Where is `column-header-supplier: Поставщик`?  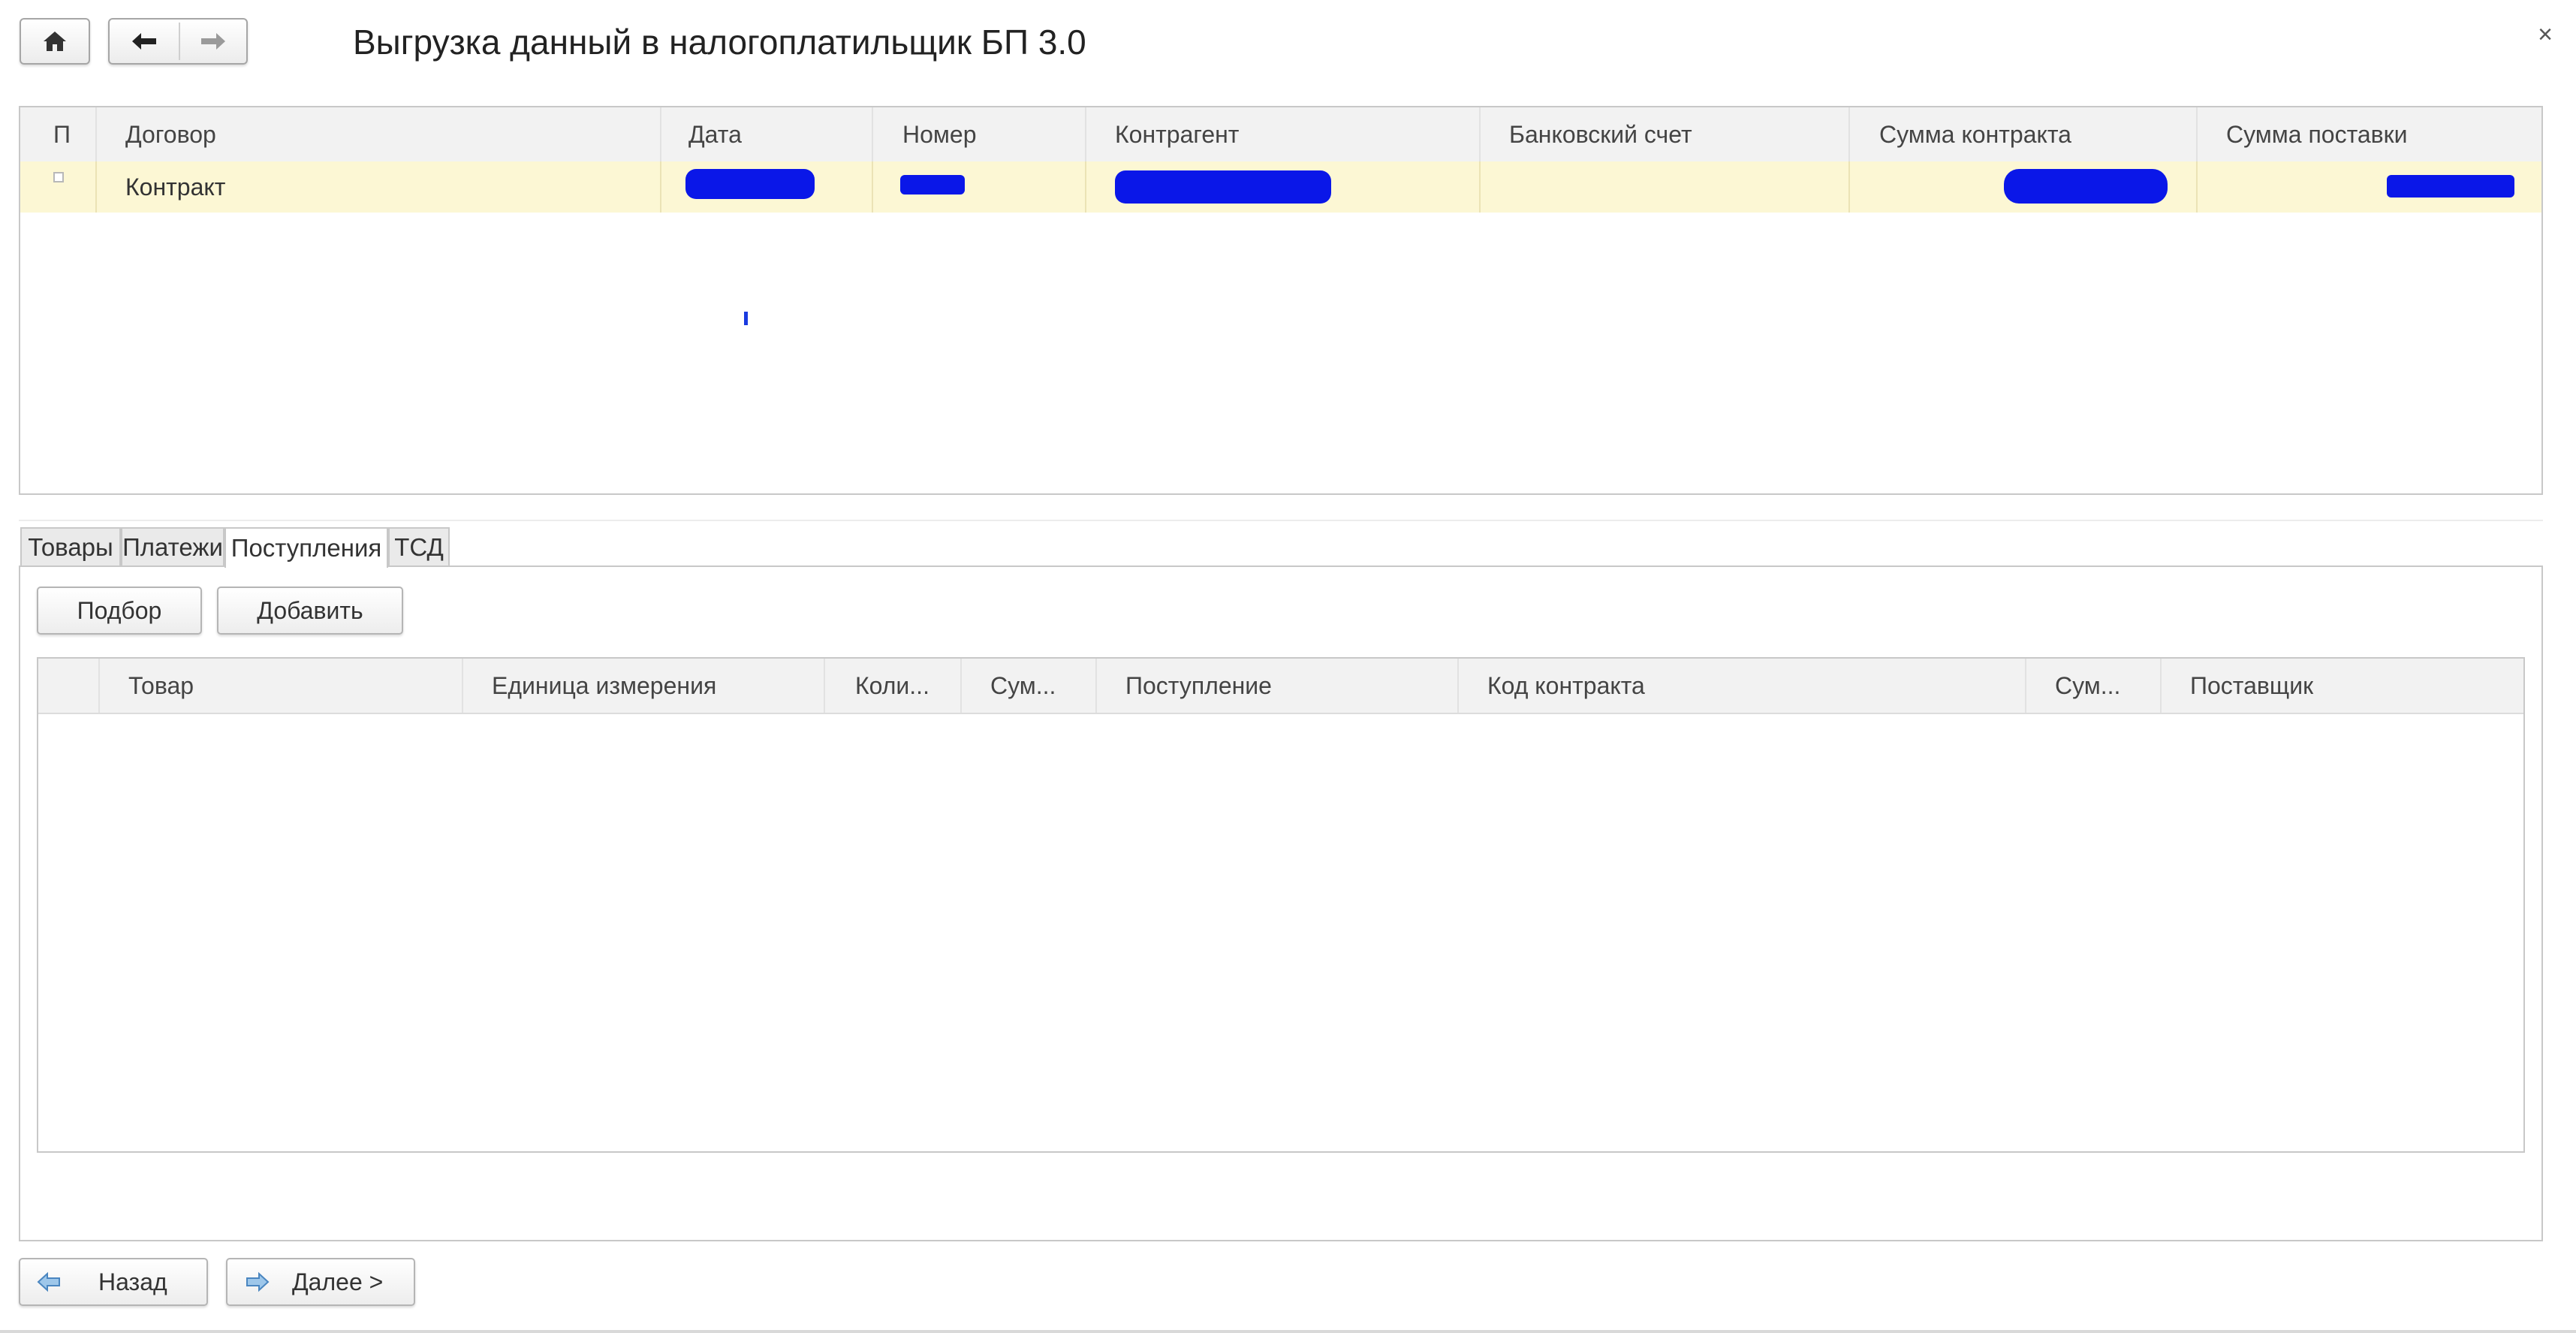 column-header-supplier: Поставщик is located at coordinates (2251, 686).